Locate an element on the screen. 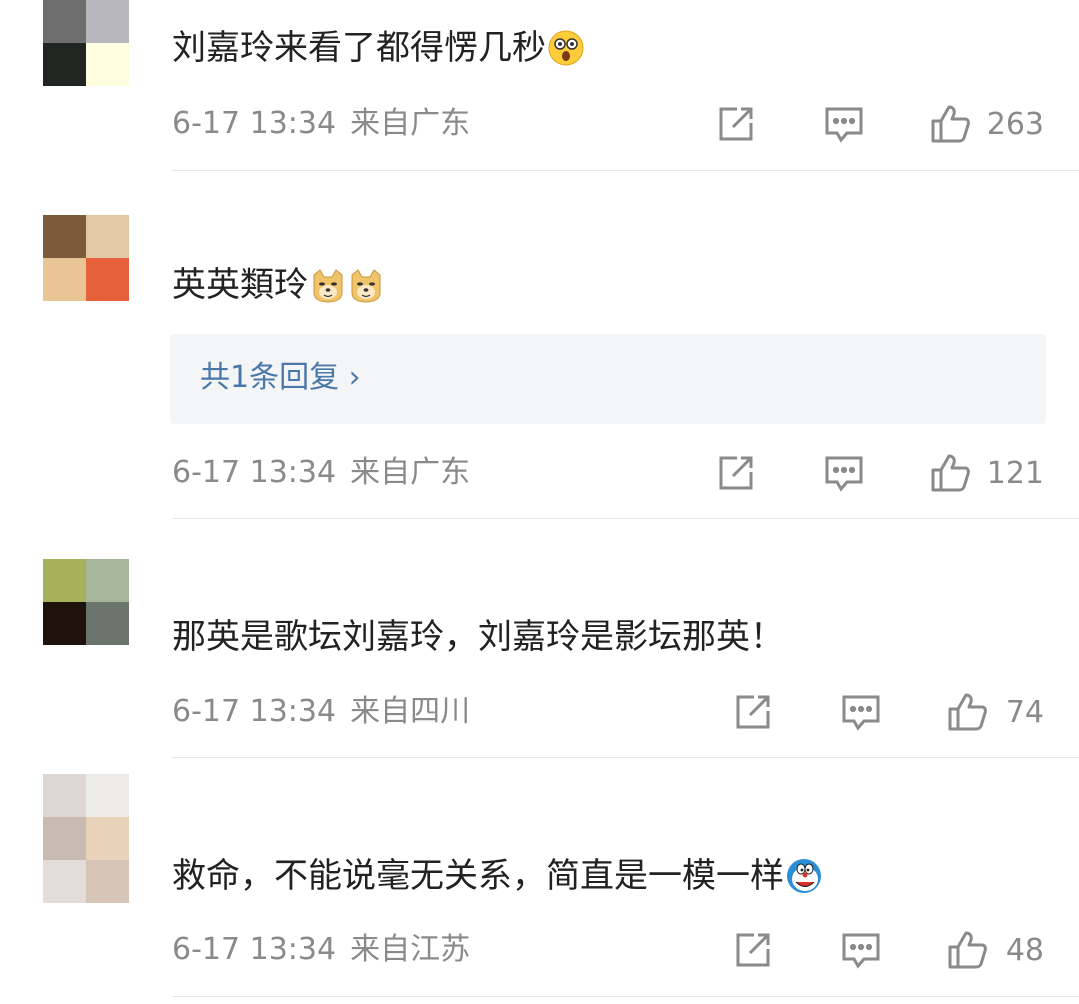 This screenshot has height=1004, width=1079. comment-actions: 48 is located at coordinates (888, 950).